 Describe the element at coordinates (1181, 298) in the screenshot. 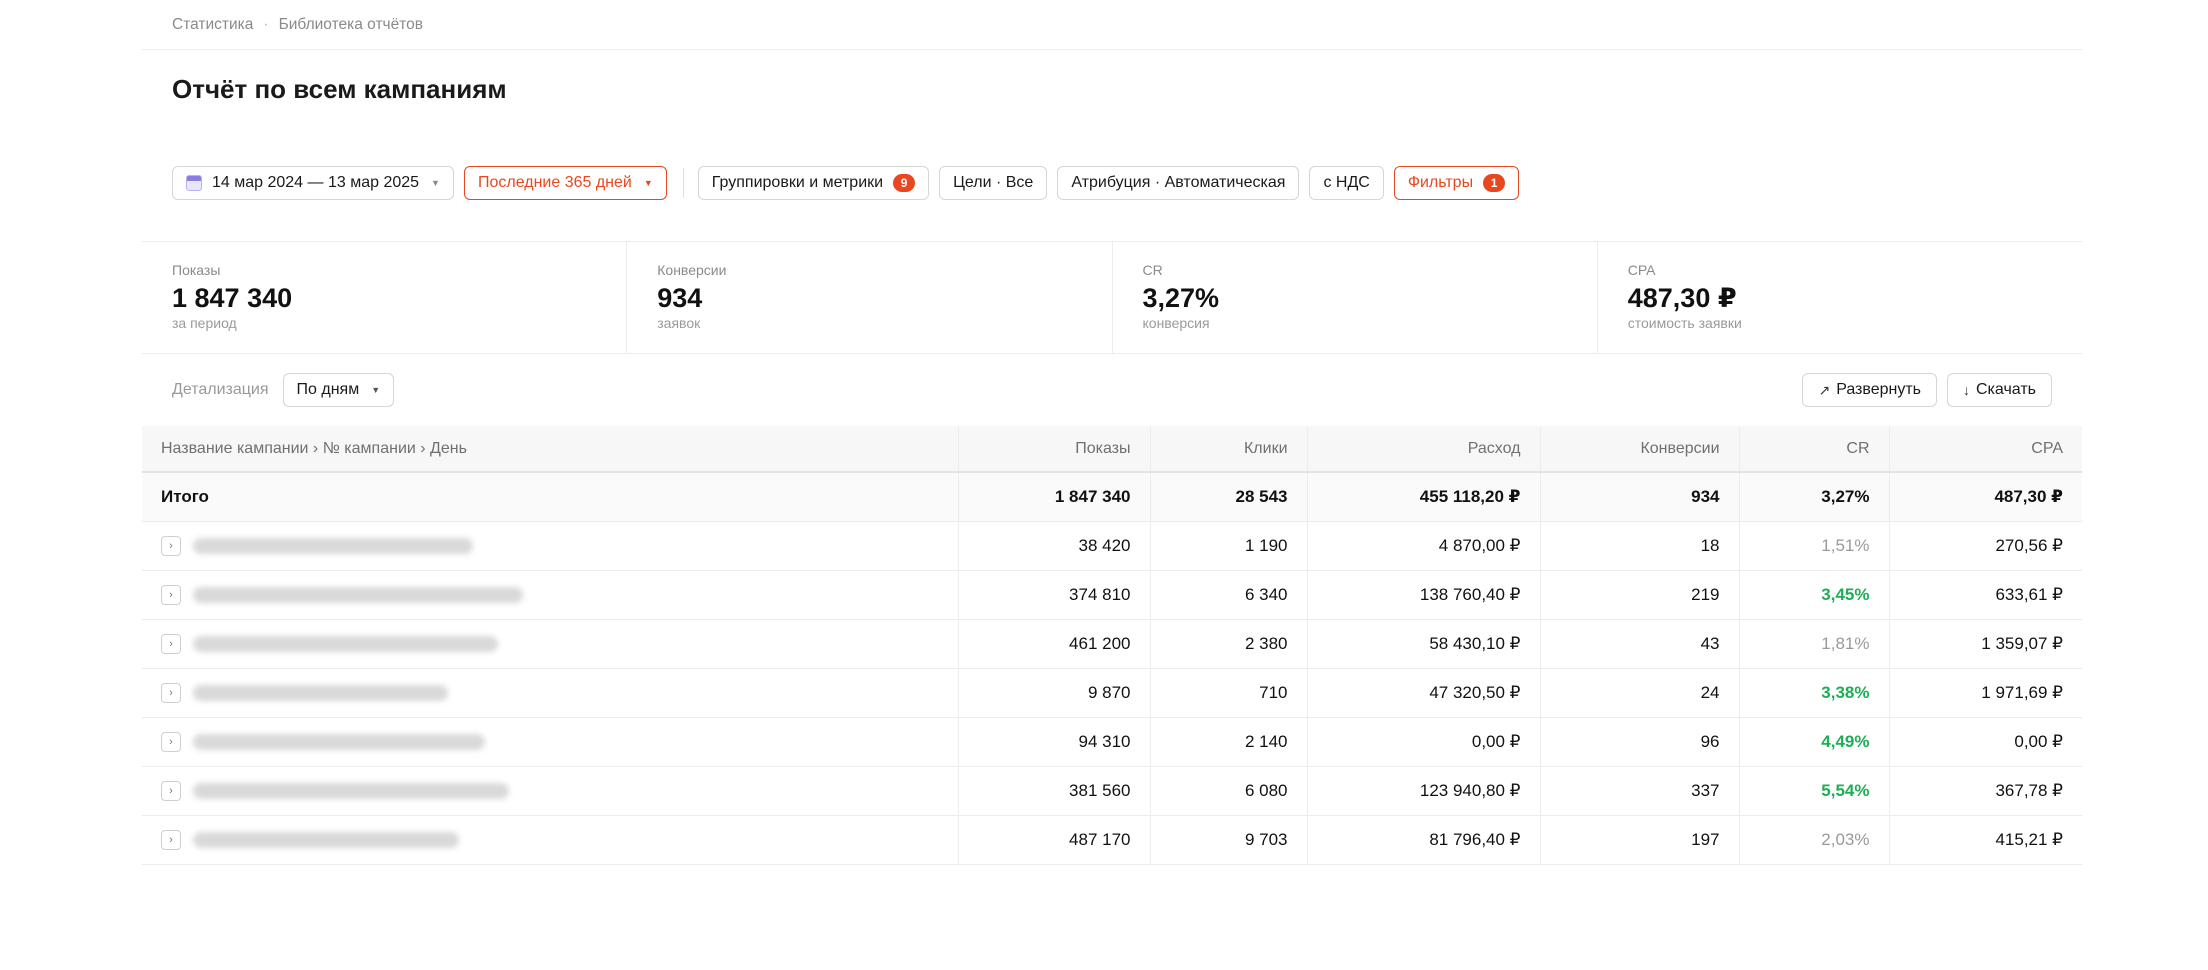

I see `kpi-value: 3,27%` at that location.